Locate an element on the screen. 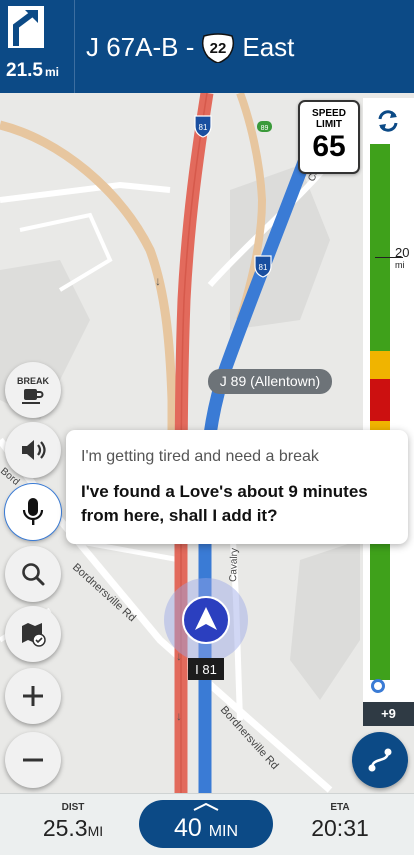  svg-text: J 89 (Allentown) is located at coordinates (270, 381).